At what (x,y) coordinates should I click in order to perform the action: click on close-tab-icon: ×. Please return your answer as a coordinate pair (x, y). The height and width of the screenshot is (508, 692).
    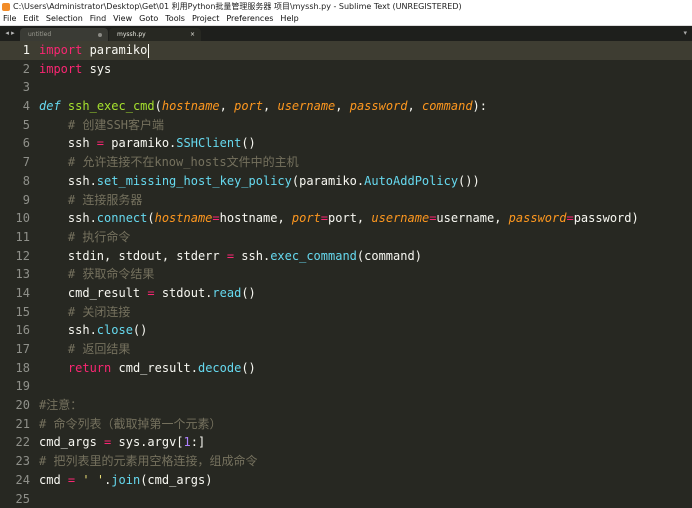
    Looking at the image, I should click on (192, 34).